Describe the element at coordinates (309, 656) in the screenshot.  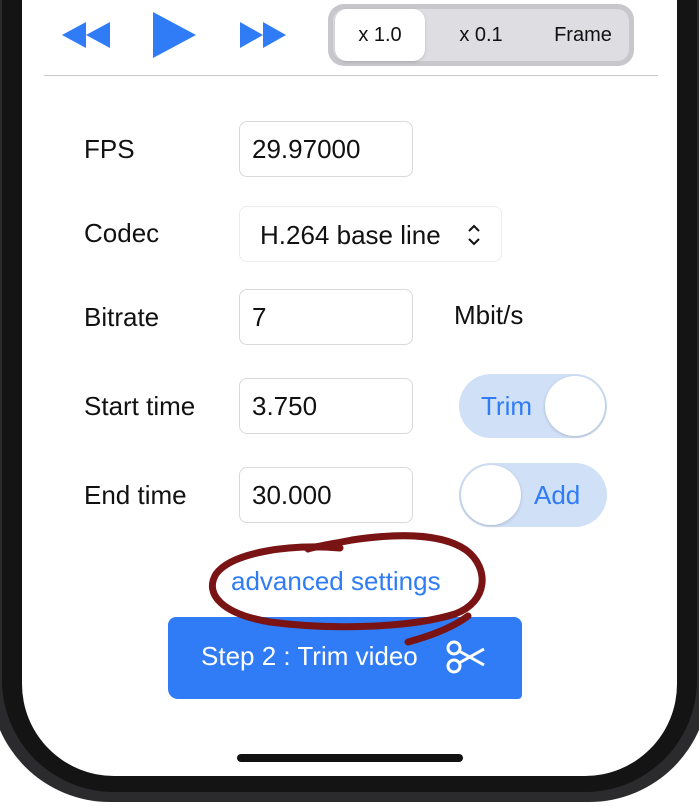
I see `trim-video-button-label: Step 2 : Trim video` at that location.